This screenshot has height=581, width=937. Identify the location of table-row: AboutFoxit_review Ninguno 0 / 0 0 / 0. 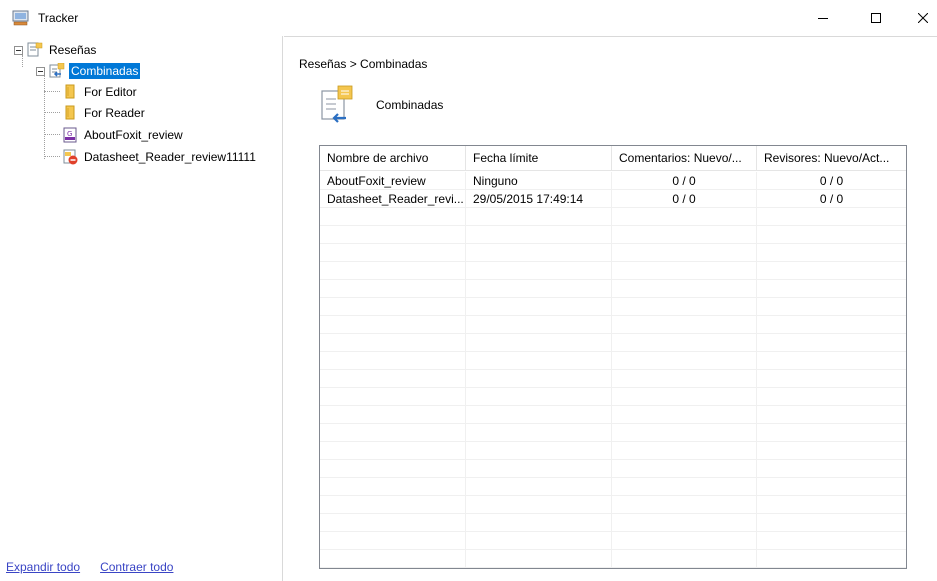
(613, 181).